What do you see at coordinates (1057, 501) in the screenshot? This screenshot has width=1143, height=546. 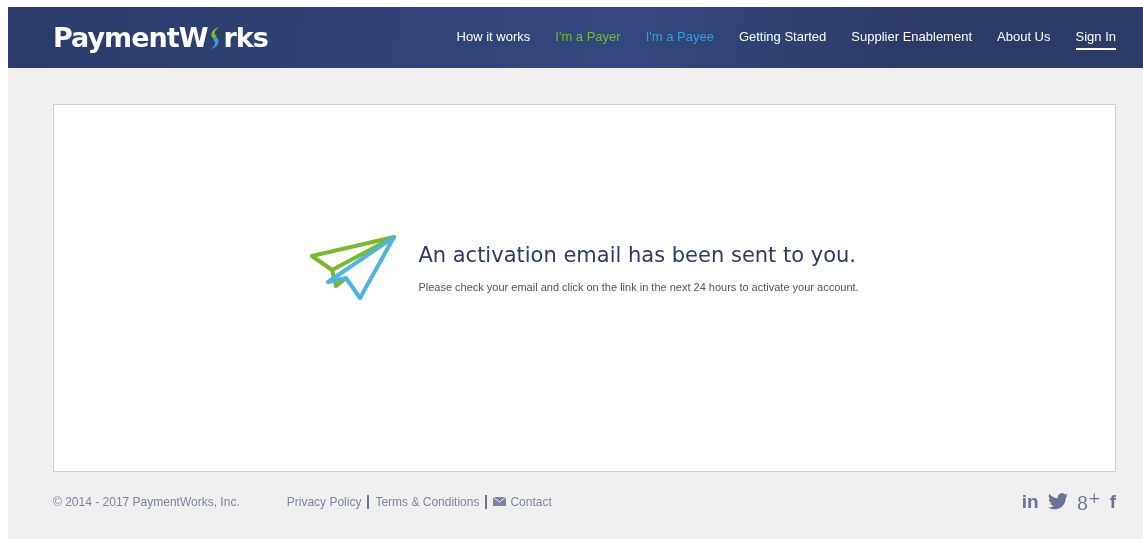 I see `bird-icon` at bounding box center [1057, 501].